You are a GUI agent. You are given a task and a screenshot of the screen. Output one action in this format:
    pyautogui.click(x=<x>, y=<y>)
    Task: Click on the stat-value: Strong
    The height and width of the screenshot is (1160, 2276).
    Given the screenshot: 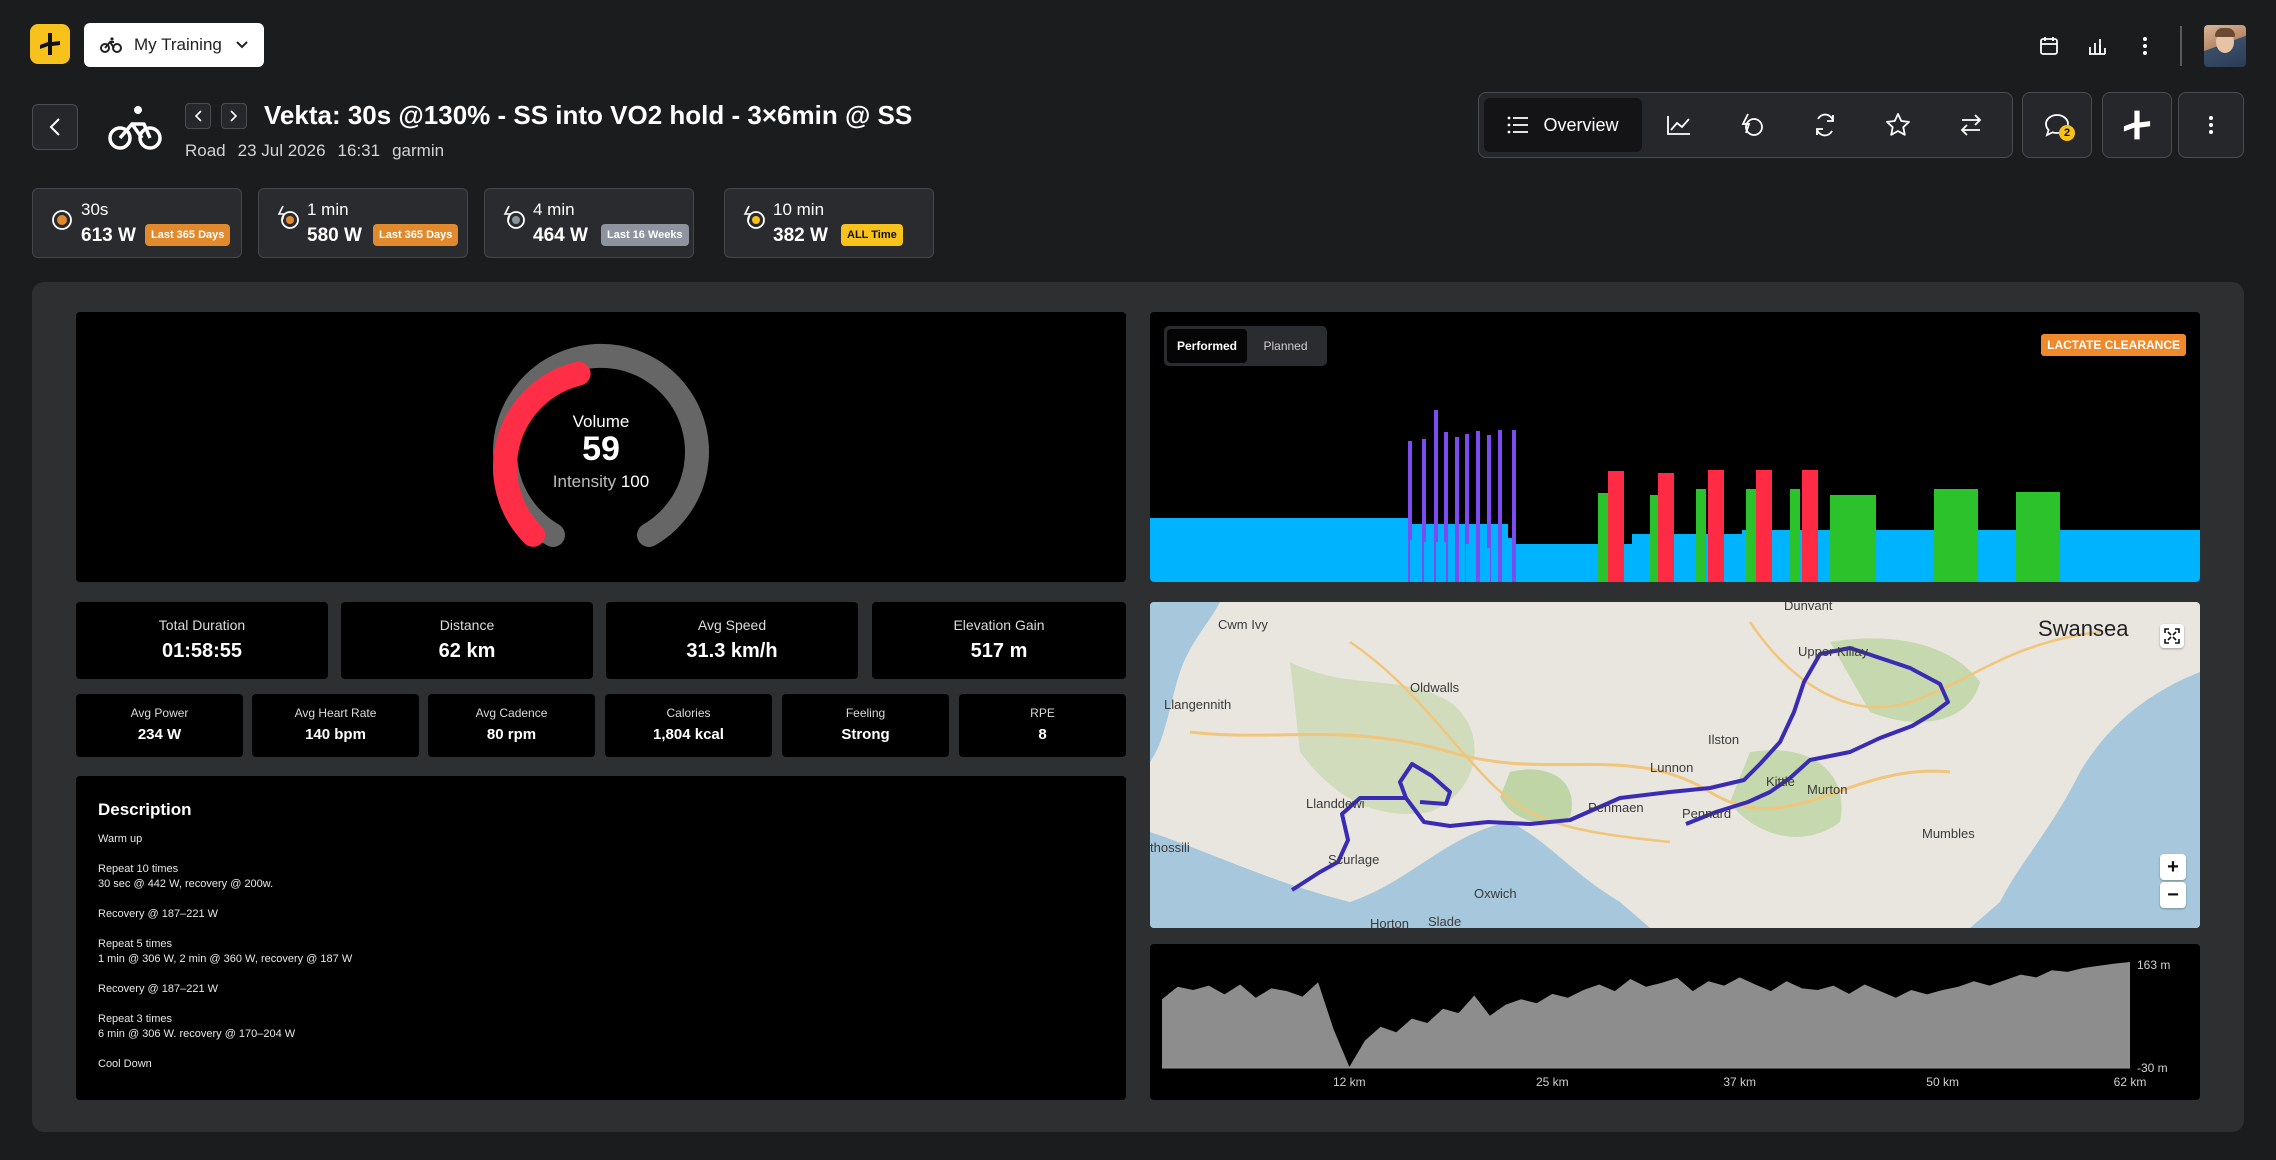 What is the action you would take?
    pyautogui.click(x=865, y=734)
    